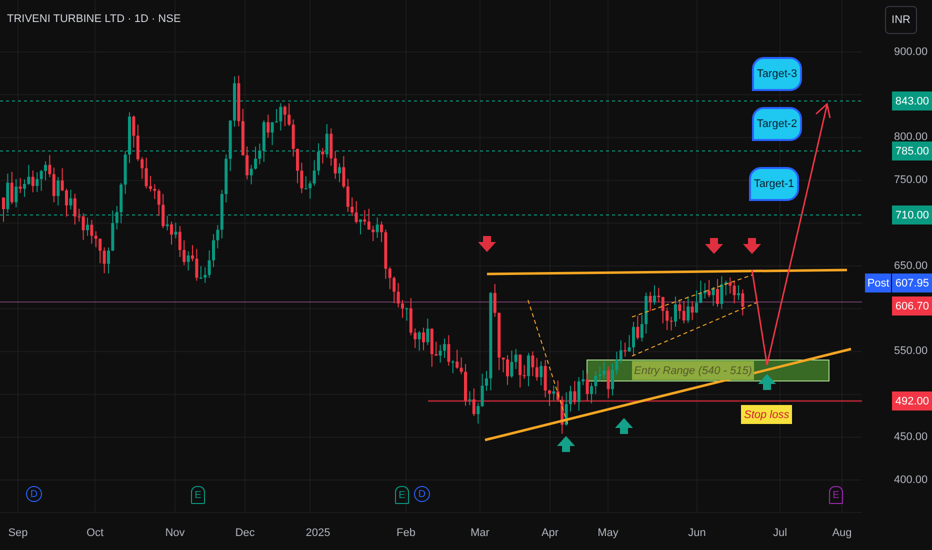 This screenshot has width=932, height=550. What do you see at coordinates (911, 351) in the screenshot?
I see `price-tick-label: 550.00` at bounding box center [911, 351].